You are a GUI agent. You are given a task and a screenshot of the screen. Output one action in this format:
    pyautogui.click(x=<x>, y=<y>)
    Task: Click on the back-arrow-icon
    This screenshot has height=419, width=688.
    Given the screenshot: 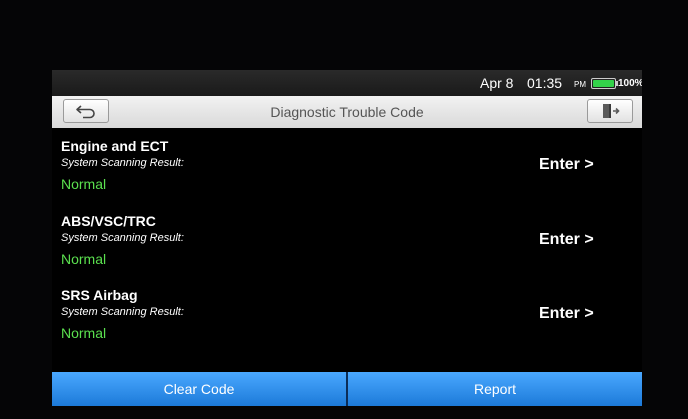 What is the action you would take?
    pyautogui.click(x=85, y=112)
    